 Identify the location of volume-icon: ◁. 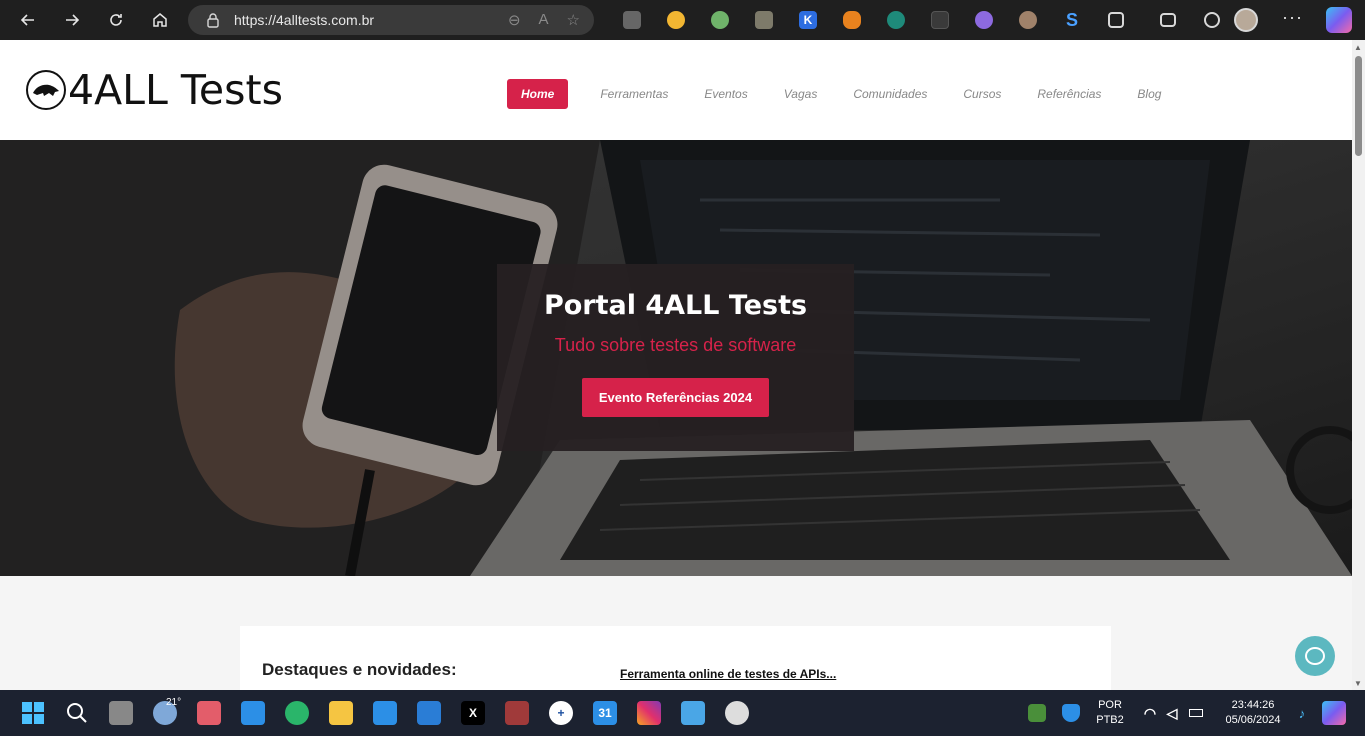
(1172, 713).